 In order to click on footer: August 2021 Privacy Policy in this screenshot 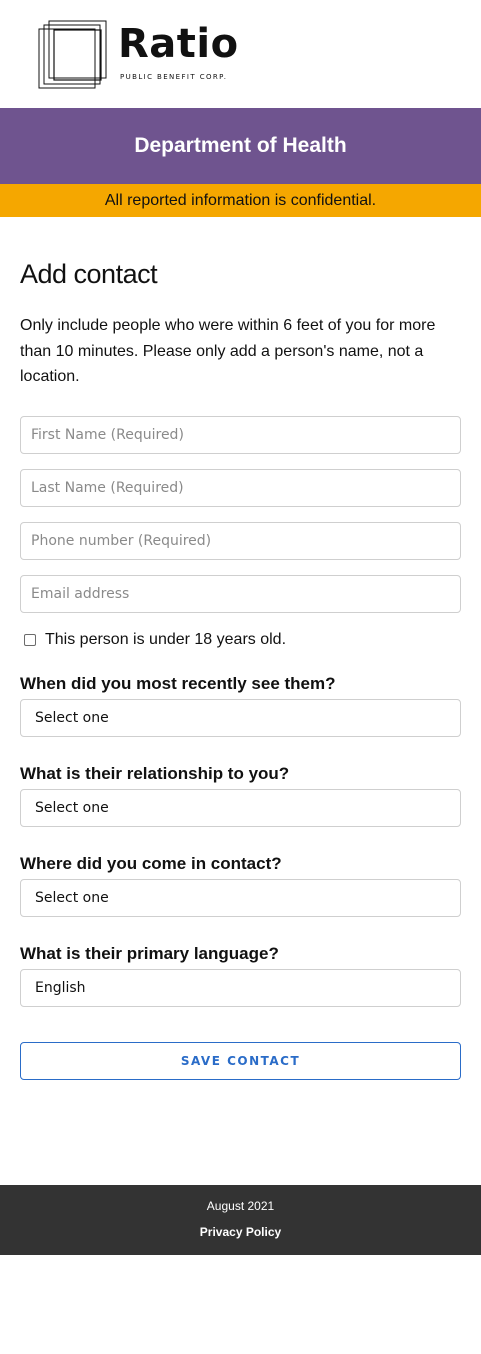, I will do `click(240, 1220)`.